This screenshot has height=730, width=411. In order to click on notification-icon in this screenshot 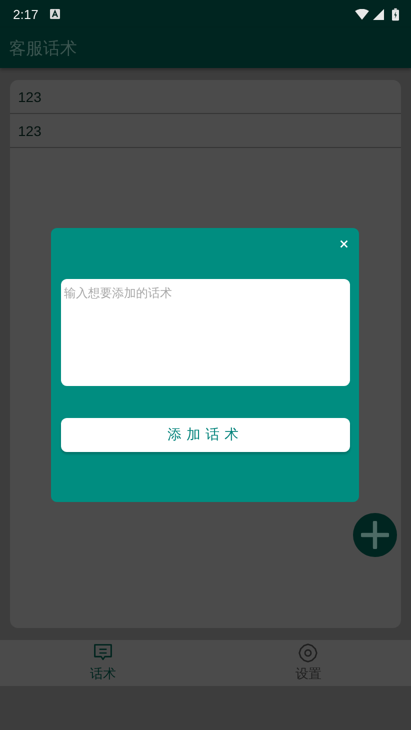, I will do `click(55, 14)`.